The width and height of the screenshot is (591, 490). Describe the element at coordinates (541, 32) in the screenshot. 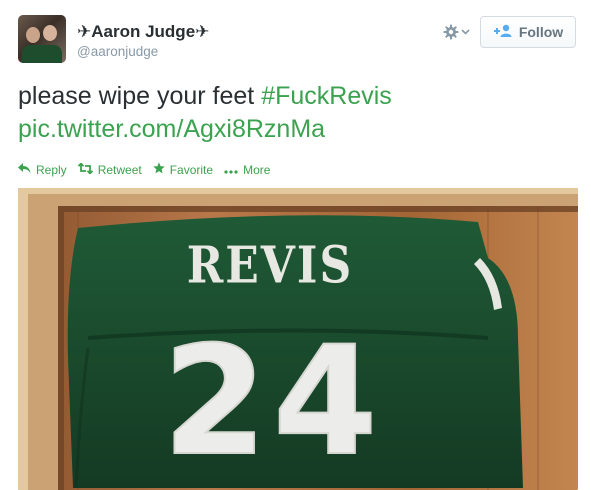

I see `follow-label: Follow` at that location.